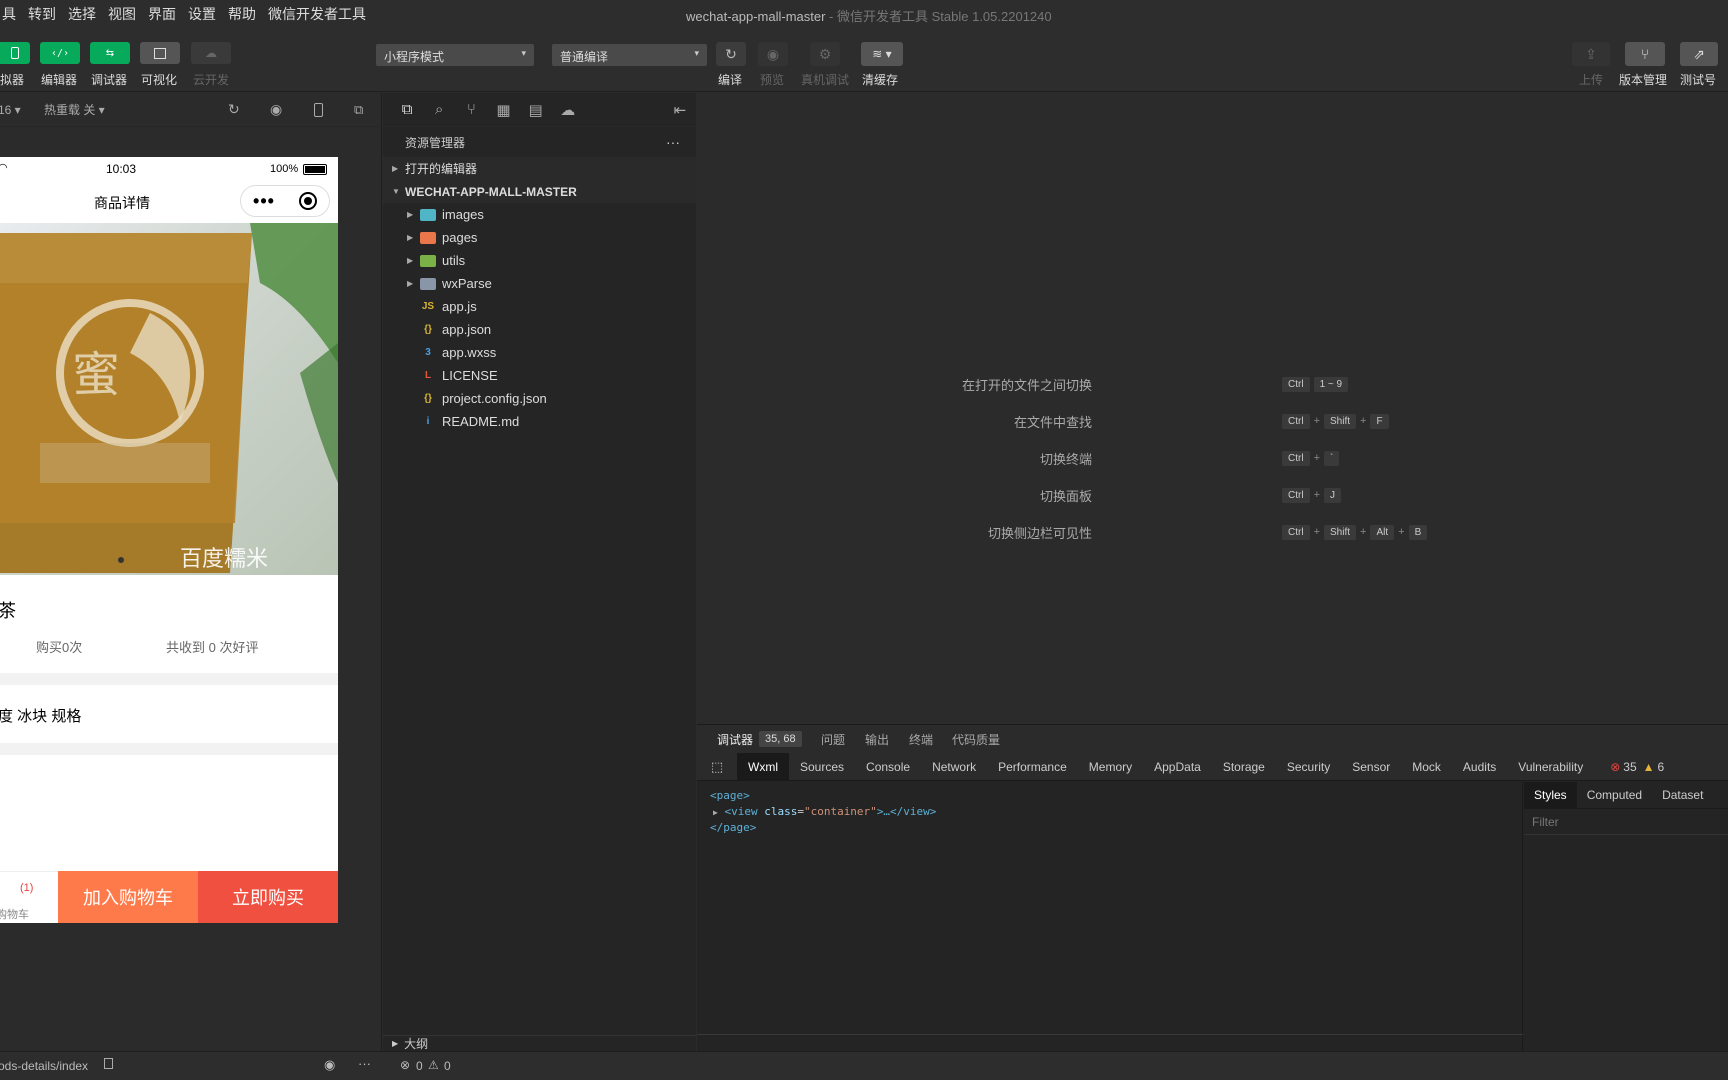 Image resolution: width=1728 pixels, height=1080 pixels. Describe the element at coordinates (1699, 54) in the screenshot. I see `test-account-button: ⇗` at that location.